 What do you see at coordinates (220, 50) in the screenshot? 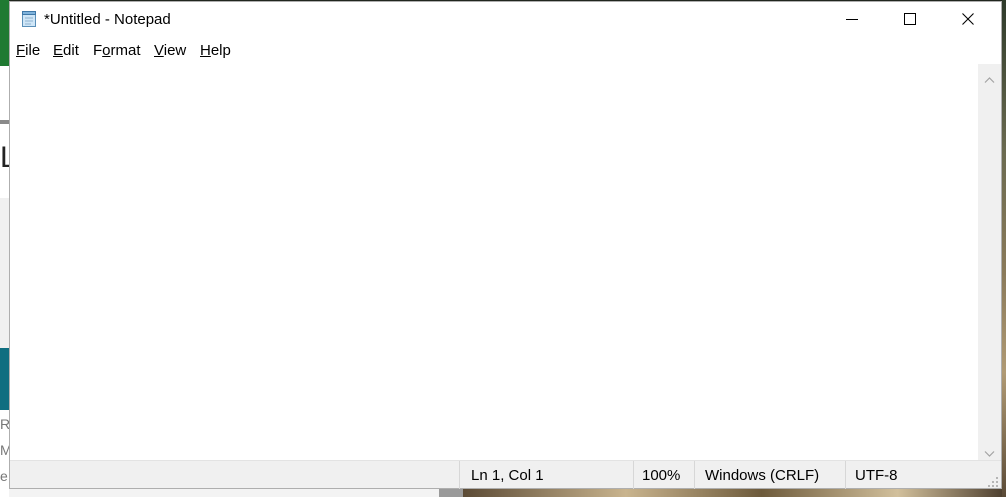
I see `menu-label: elp` at bounding box center [220, 50].